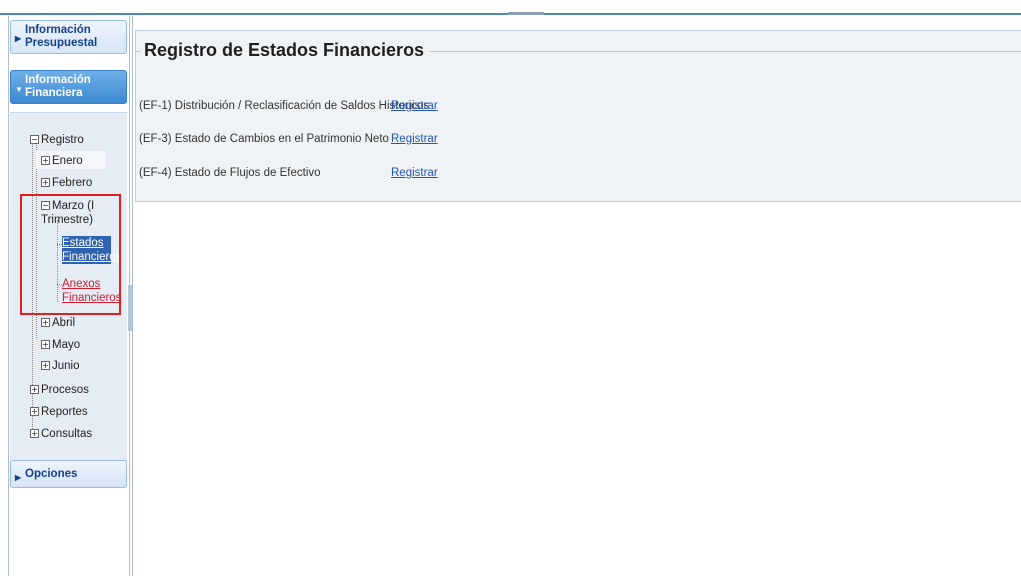  I want to click on tree-node-junio: + Junio, so click(60, 366).